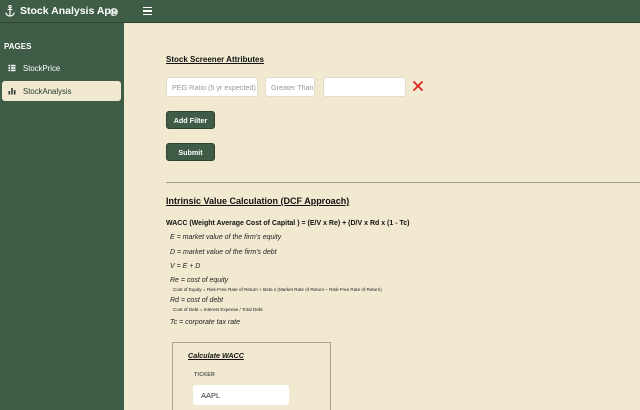 This screenshot has width=640, height=410. What do you see at coordinates (226, 237) in the screenshot?
I see `equity-definition: E = market value of the firm's equity` at bounding box center [226, 237].